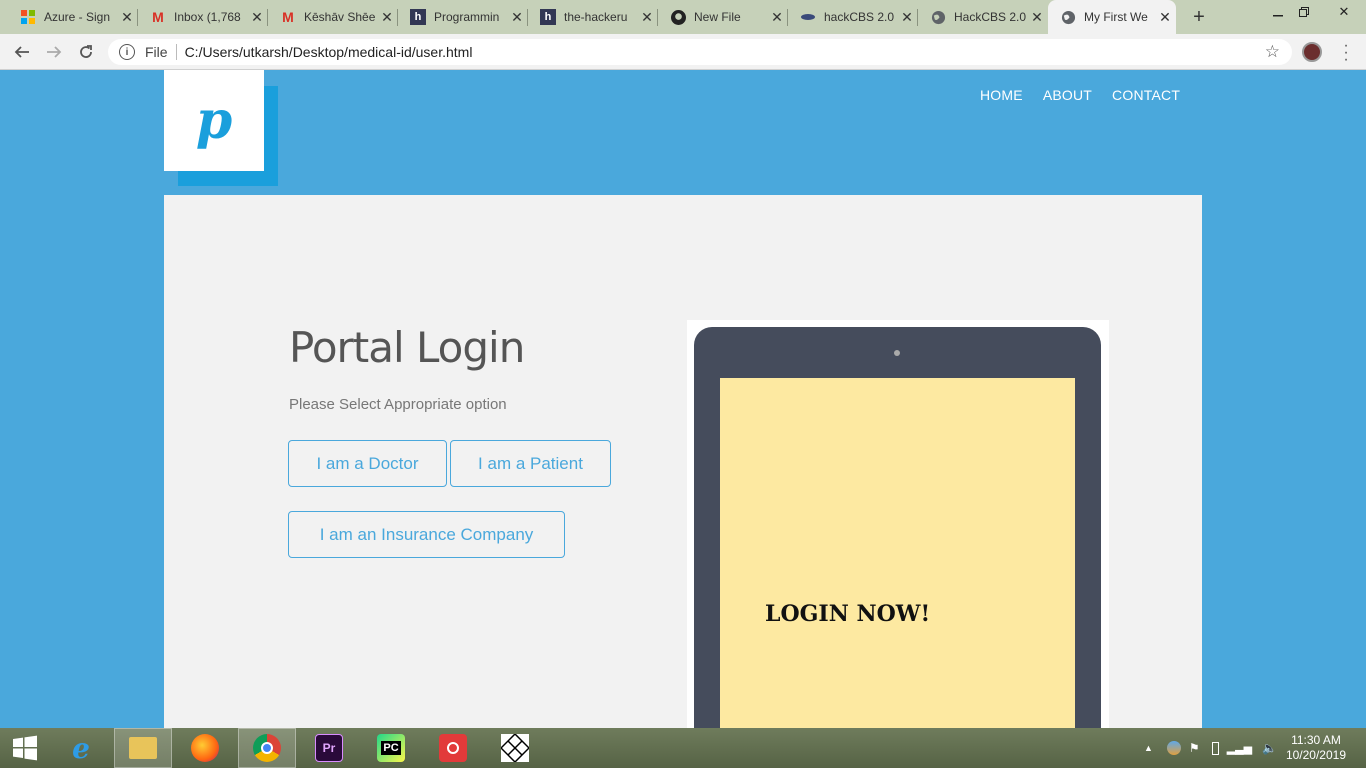 Image resolution: width=1366 pixels, height=768 pixels. Describe the element at coordinates (678, 17) in the screenshot. I see `github-icon` at that location.